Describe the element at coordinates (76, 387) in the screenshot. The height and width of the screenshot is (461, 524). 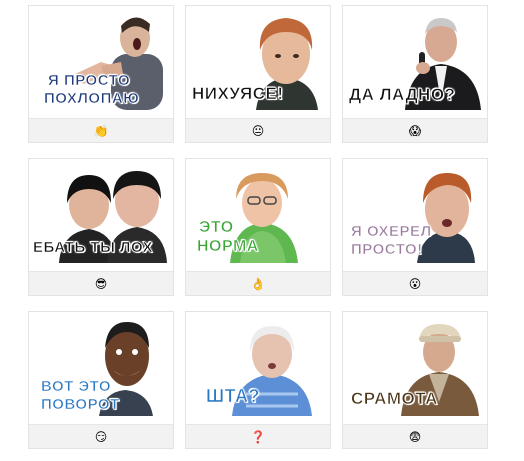
I see `sticker-caption-line: ВОТ ЭТО` at that location.